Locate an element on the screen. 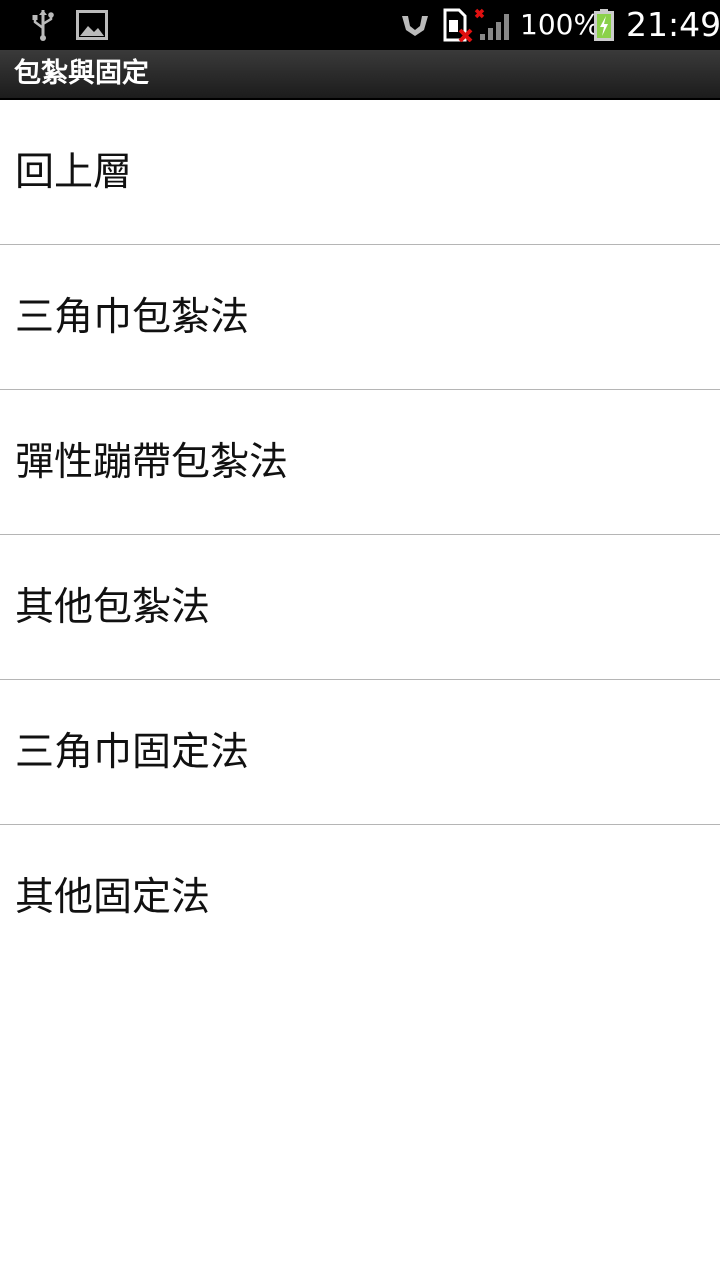 This screenshot has width=720, height=1280. clock: 21:49 is located at coordinates (673, 24).